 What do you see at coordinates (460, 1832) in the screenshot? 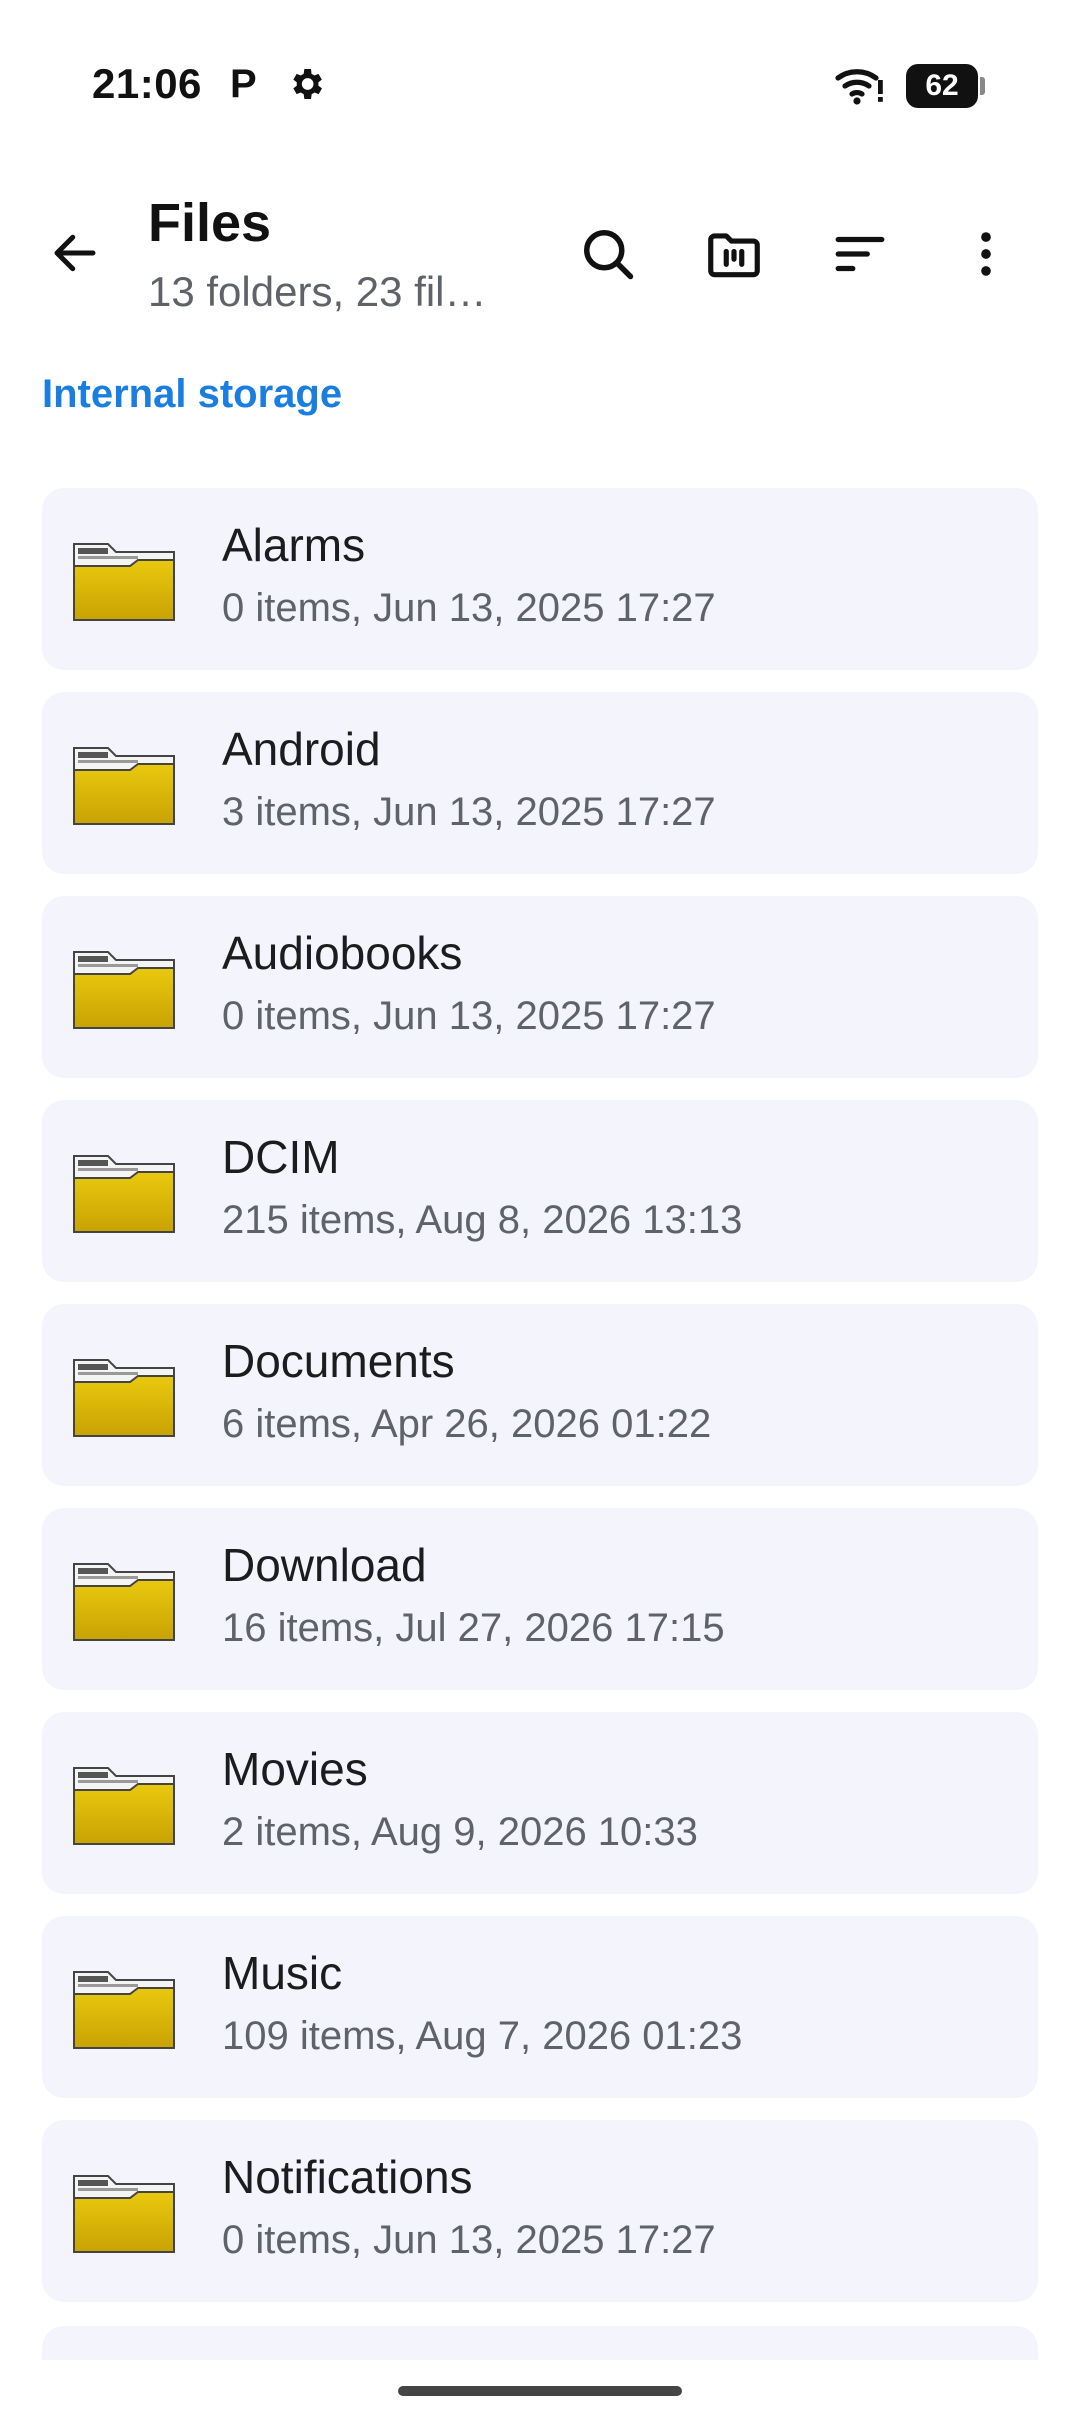
I see `folder-meta: 2 items, Aug 9, 2026 10:33` at bounding box center [460, 1832].